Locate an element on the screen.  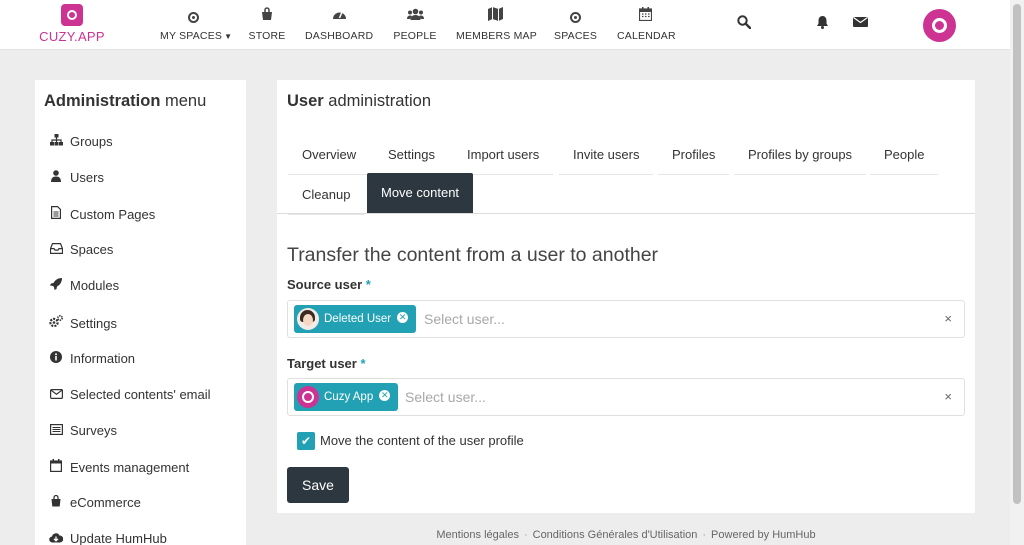
users-icon is located at coordinates (415, 16).